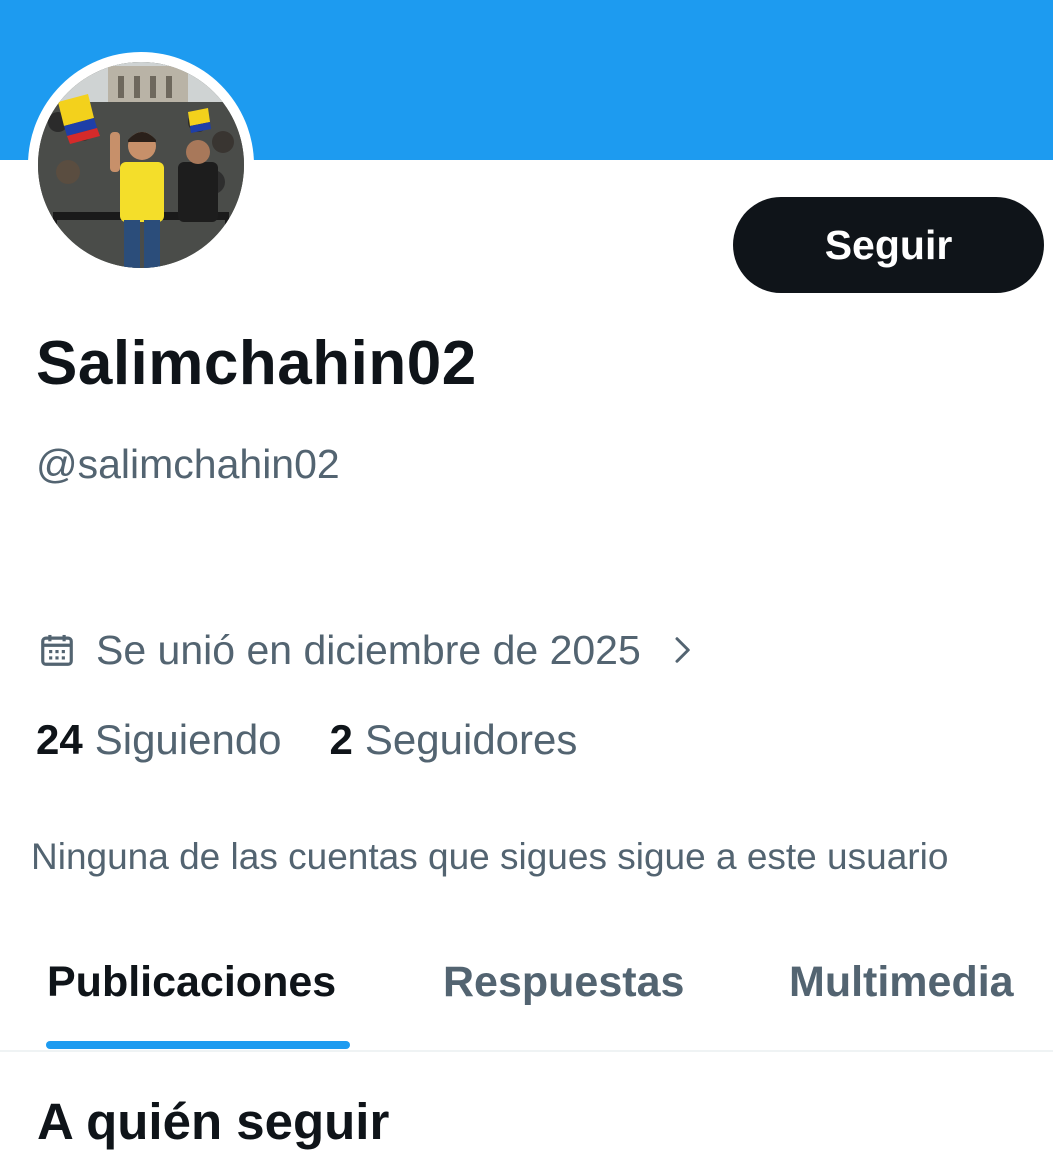 The height and width of the screenshot is (1170, 1053). I want to click on chevron-right-icon, so click(682, 650).